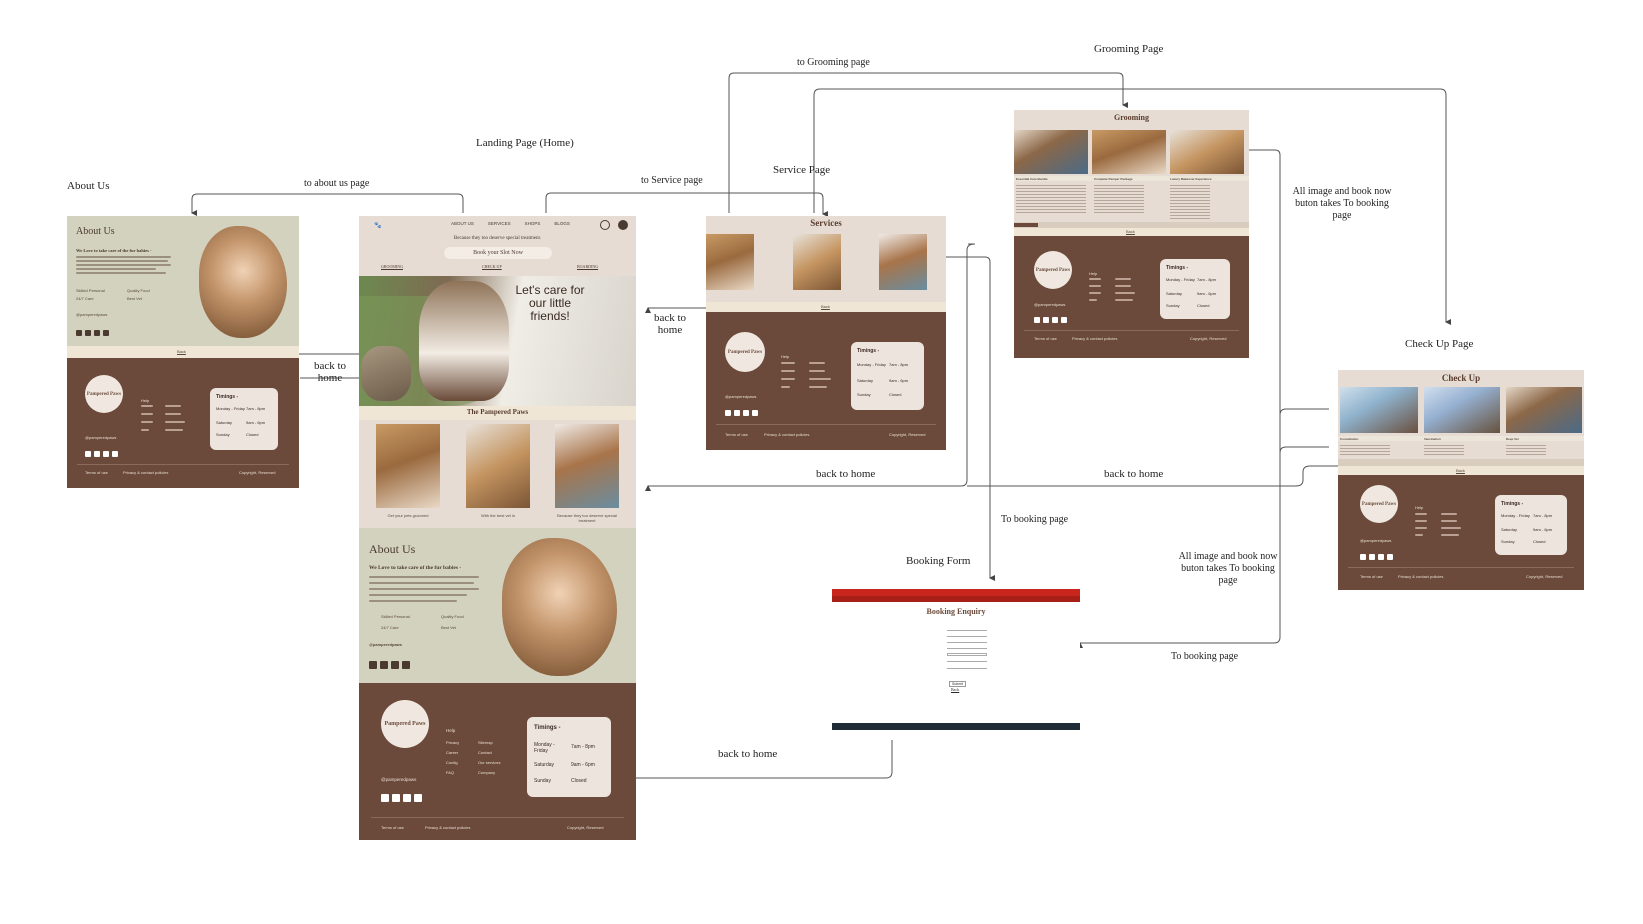  I want to click on home-feat4: Best Vet, so click(448, 627).